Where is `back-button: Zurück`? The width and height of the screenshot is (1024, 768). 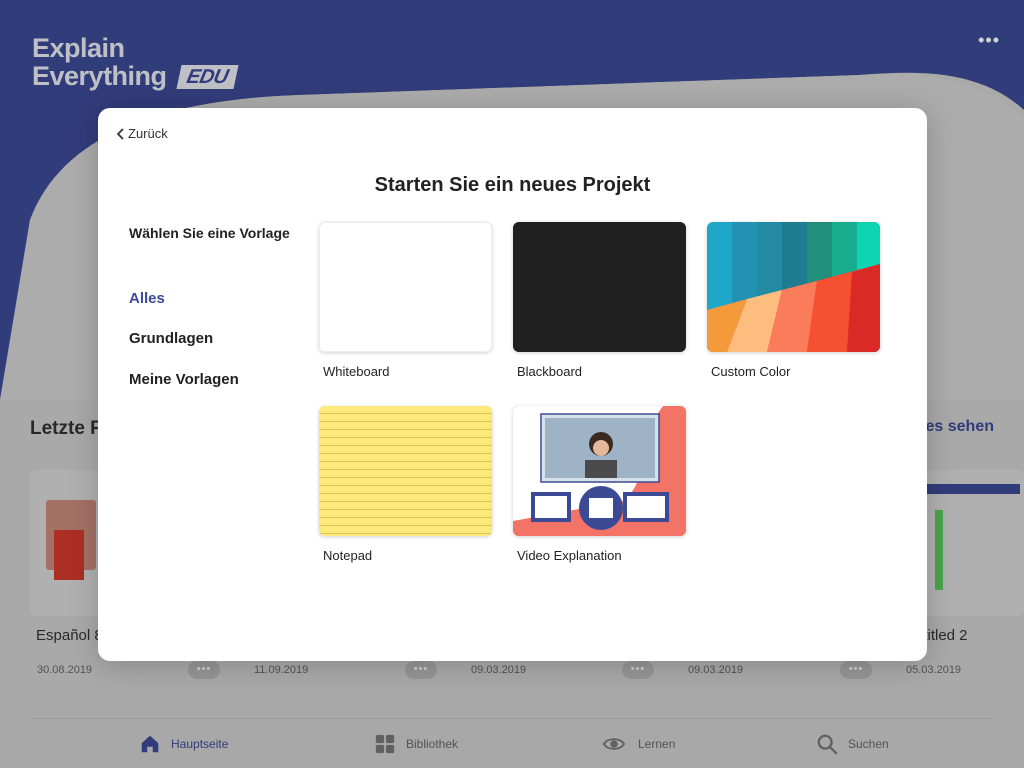
back-button: Zurück is located at coordinates (142, 133).